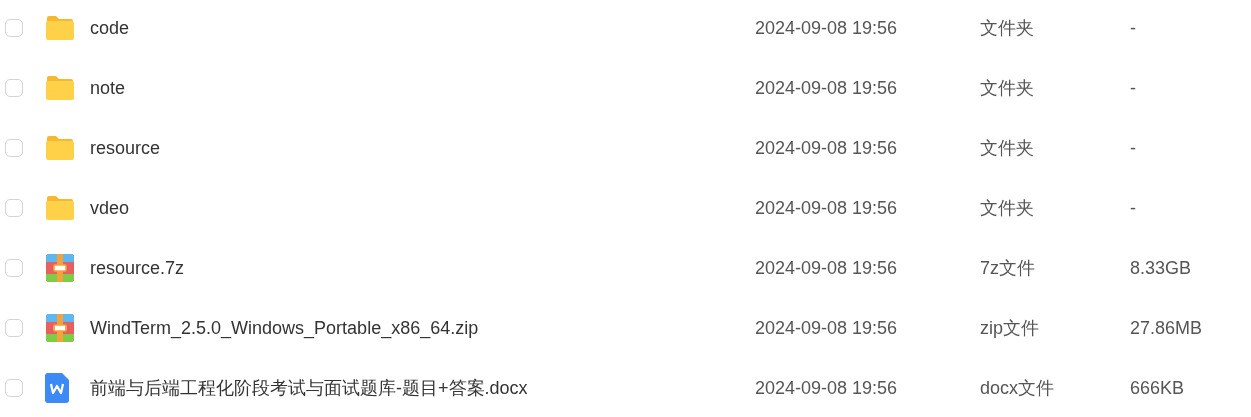  What do you see at coordinates (1009, 328) in the screenshot?
I see `file-type: zip文件` at bounding box center [1009, 328].